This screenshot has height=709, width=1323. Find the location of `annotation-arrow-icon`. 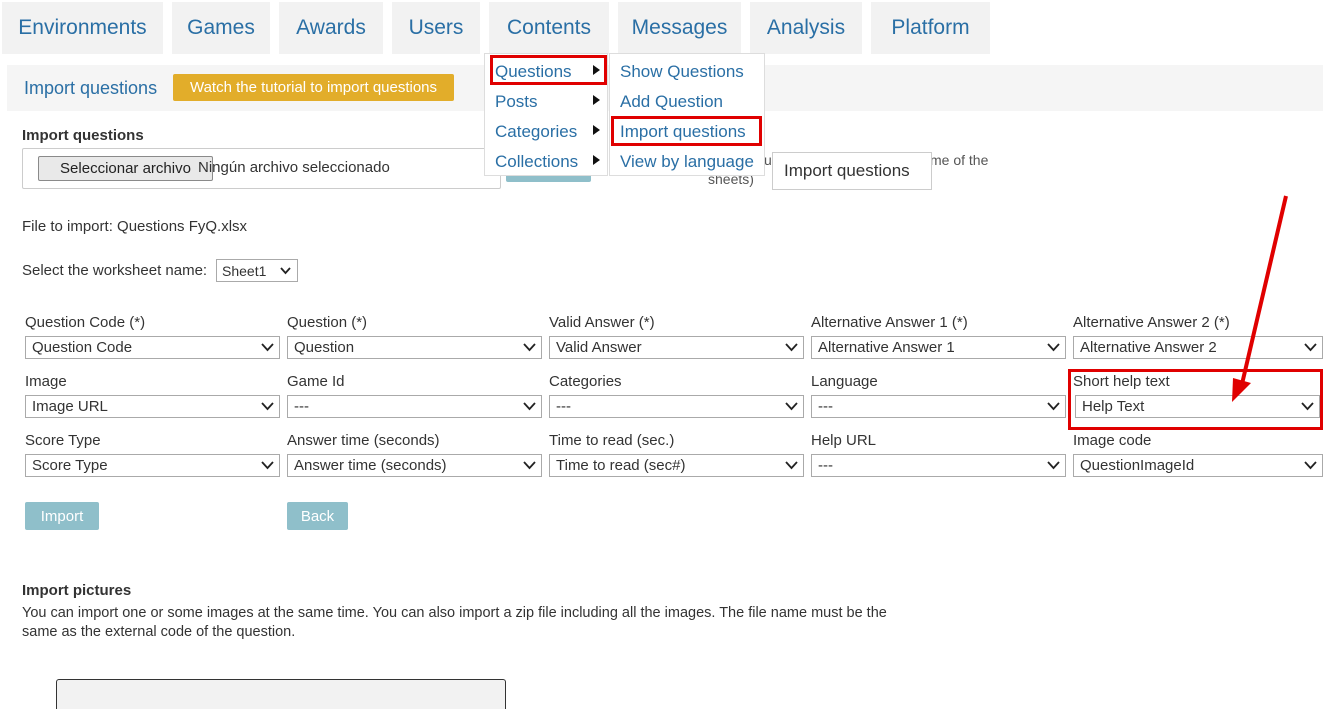

annotation-arrow-icon is located at coordinates (1260, 298).